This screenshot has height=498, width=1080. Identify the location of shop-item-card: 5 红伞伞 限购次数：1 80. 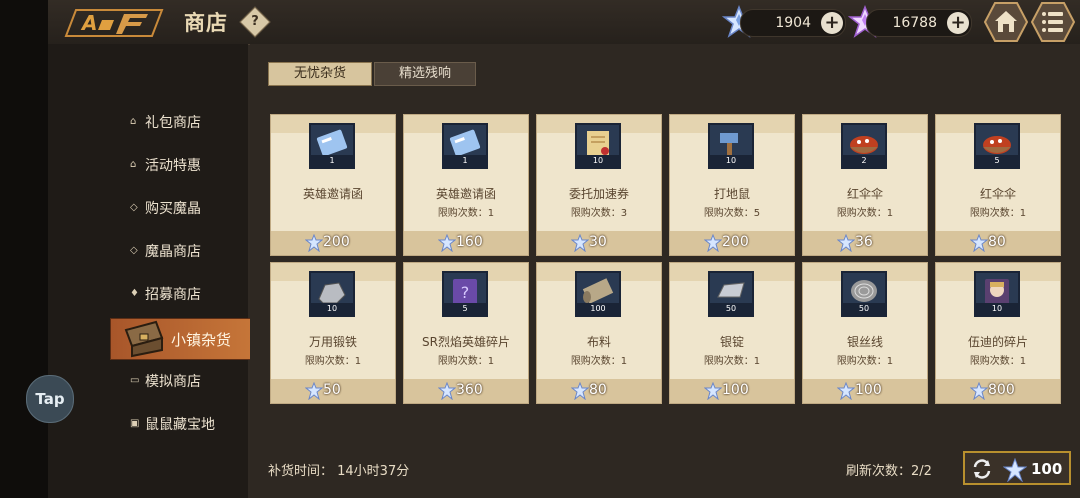
(998, 185).